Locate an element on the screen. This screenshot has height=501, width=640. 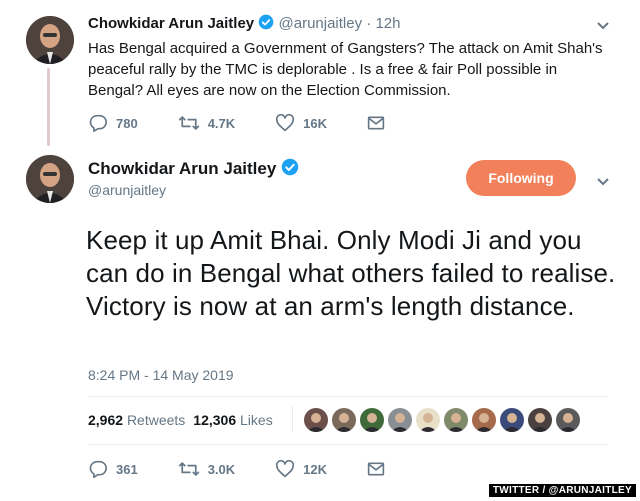
reply-tweet-author-name: Chowkidar Arun Jaitley is located at coordinates (171, 23).